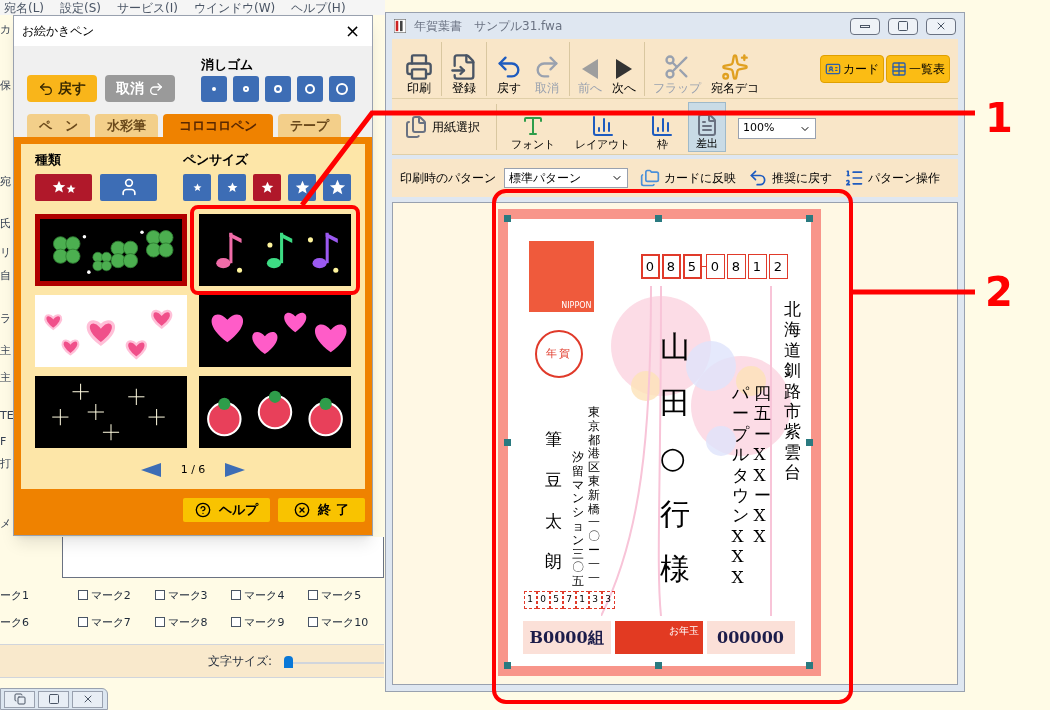 The image size is (1050, 710). I want to click on star-icon, so click(70, 189).